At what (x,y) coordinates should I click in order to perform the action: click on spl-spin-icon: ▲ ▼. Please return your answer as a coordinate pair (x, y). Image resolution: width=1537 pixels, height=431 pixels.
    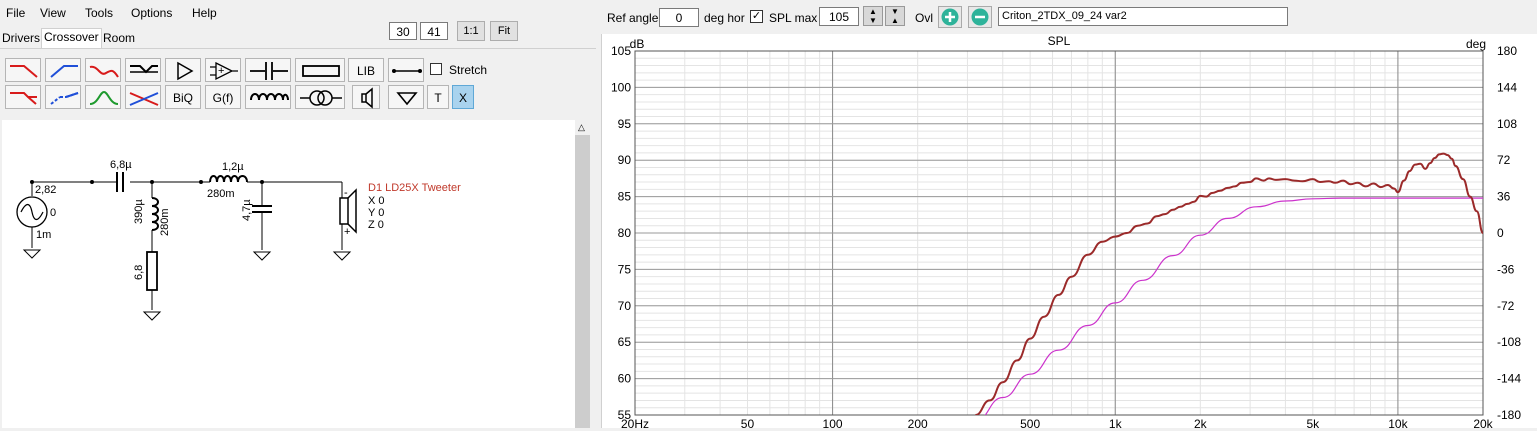
    Looking at the image, I should click on (873, 16).